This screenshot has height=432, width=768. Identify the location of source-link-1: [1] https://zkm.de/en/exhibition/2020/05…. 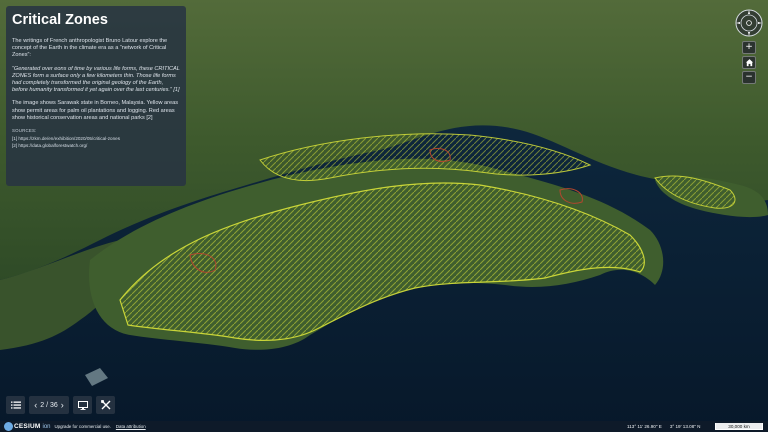
(96, 139).